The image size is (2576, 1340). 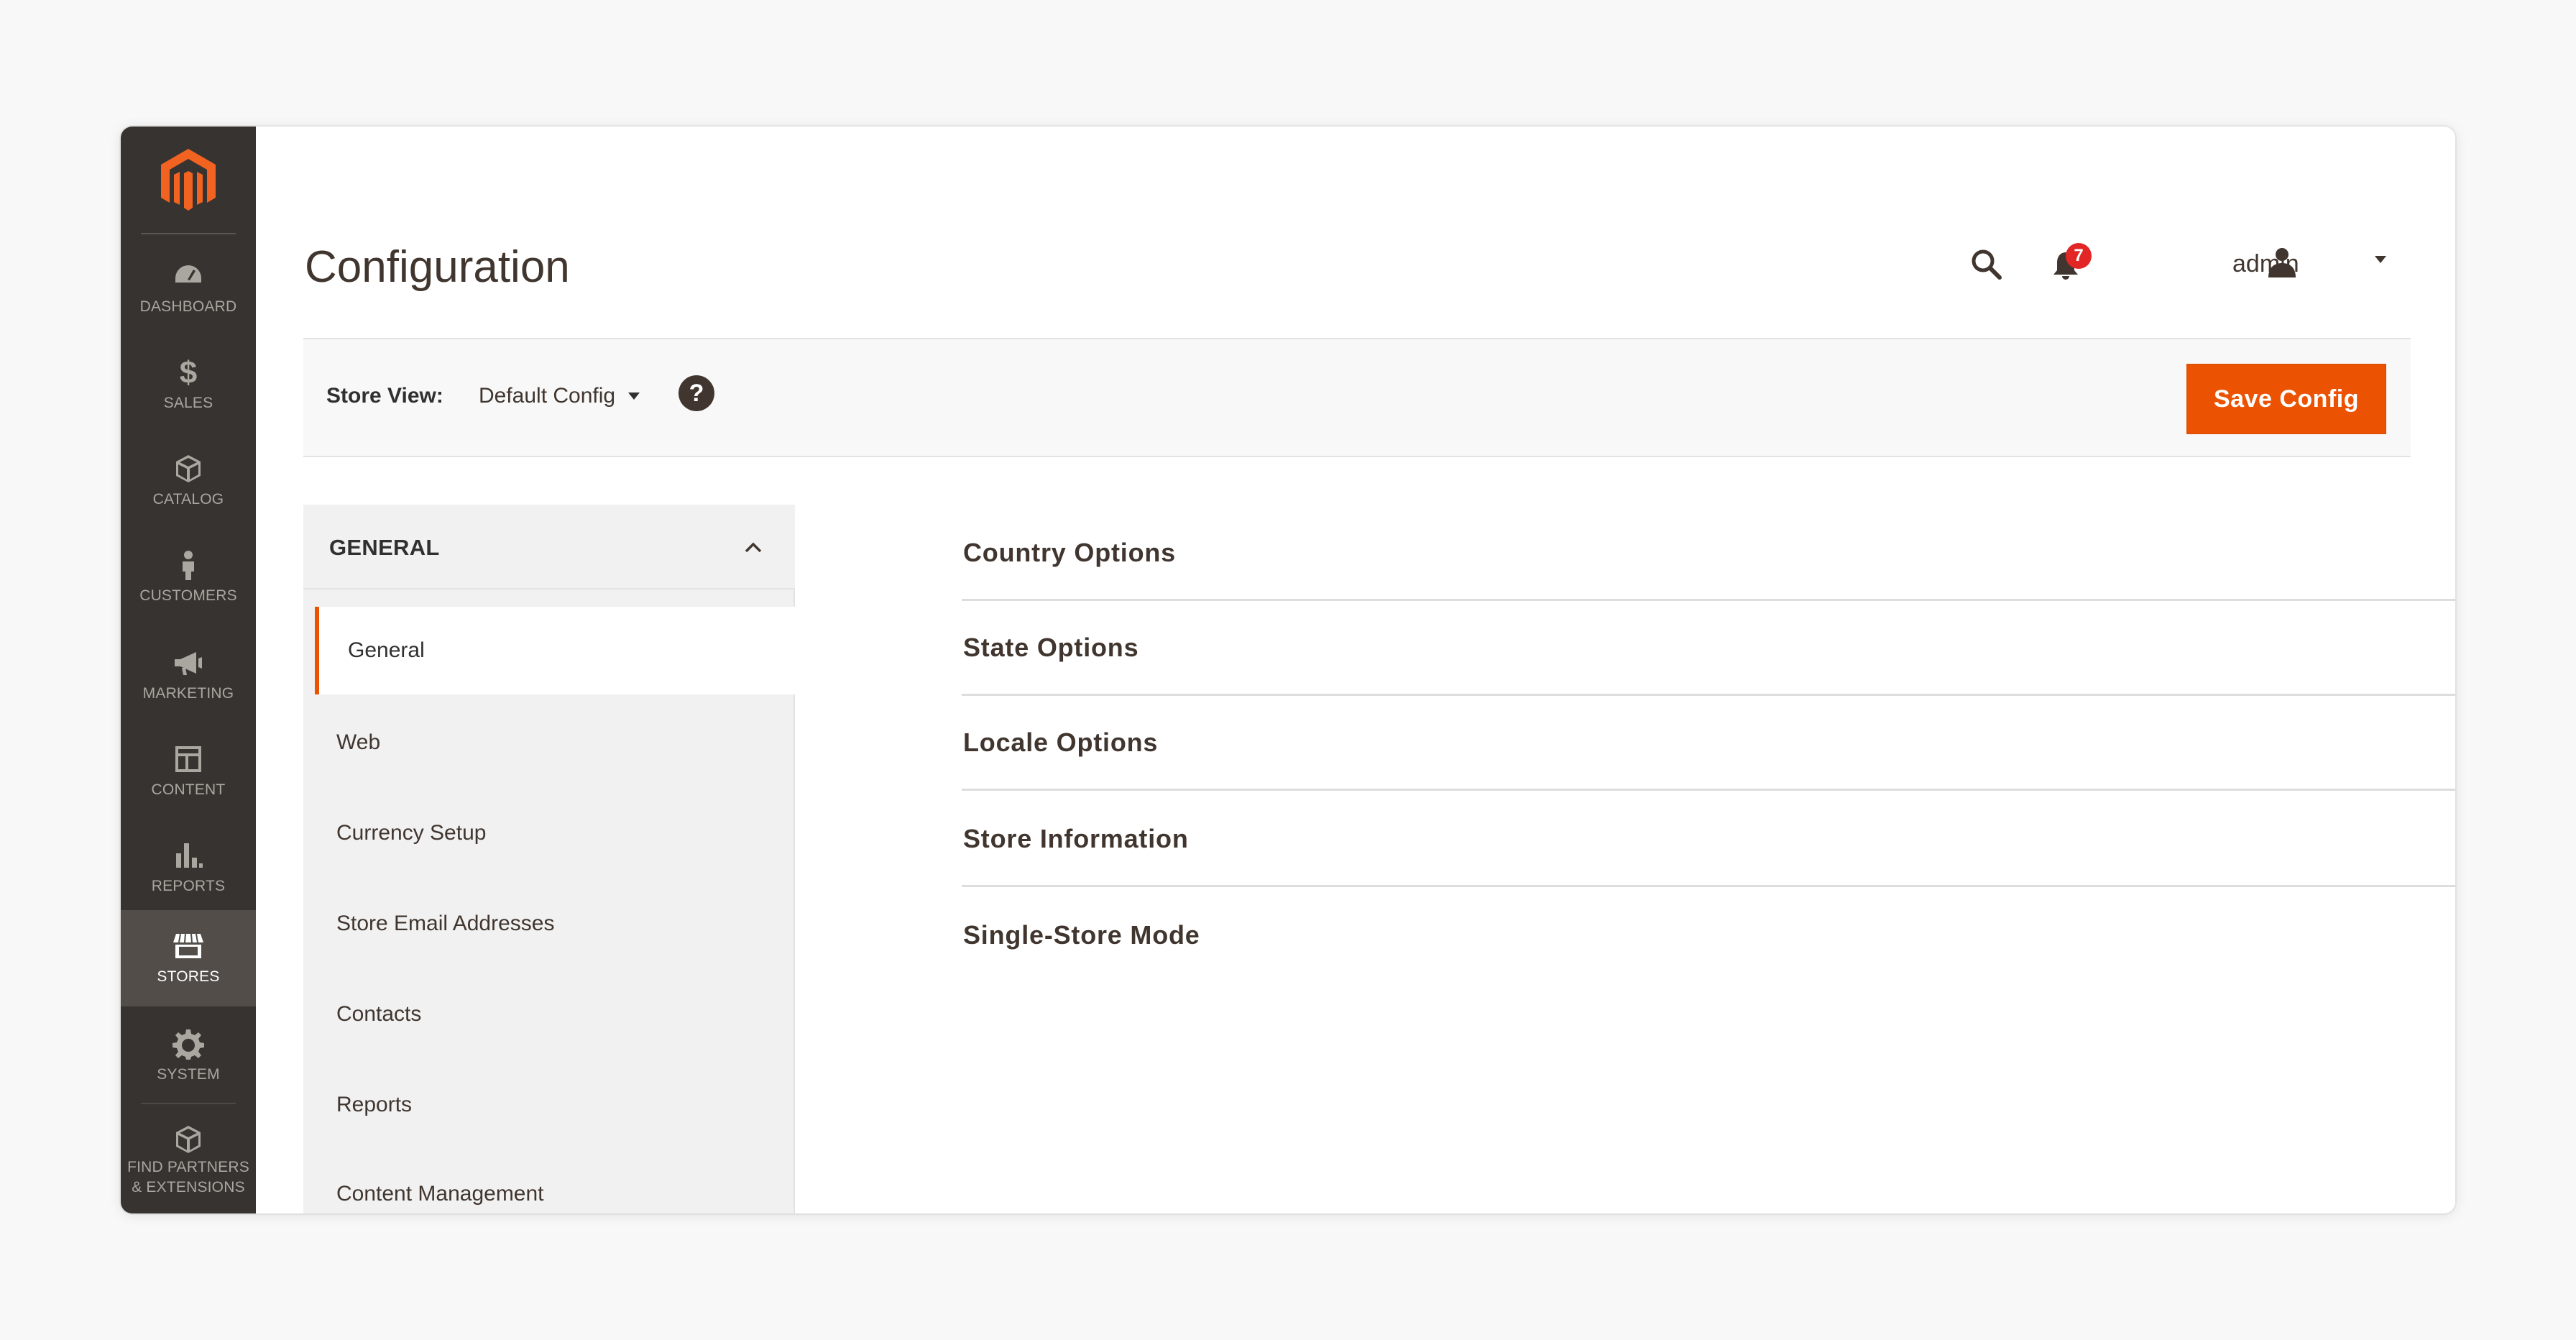 What do you see at coordinates (549, 833) in the screenshot?
I see `tab-item-currency-setup: Currency Setup` at bounding box center [549, 833].